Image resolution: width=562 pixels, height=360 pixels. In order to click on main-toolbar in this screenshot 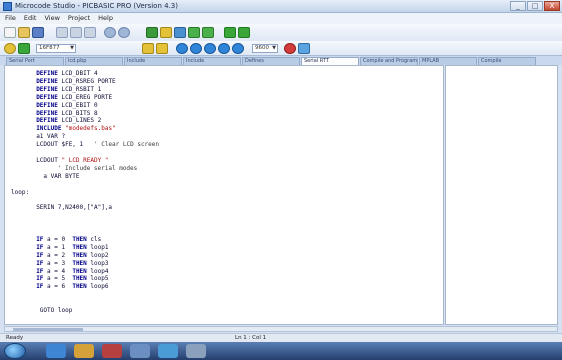, I will do `click(281, 32)`.